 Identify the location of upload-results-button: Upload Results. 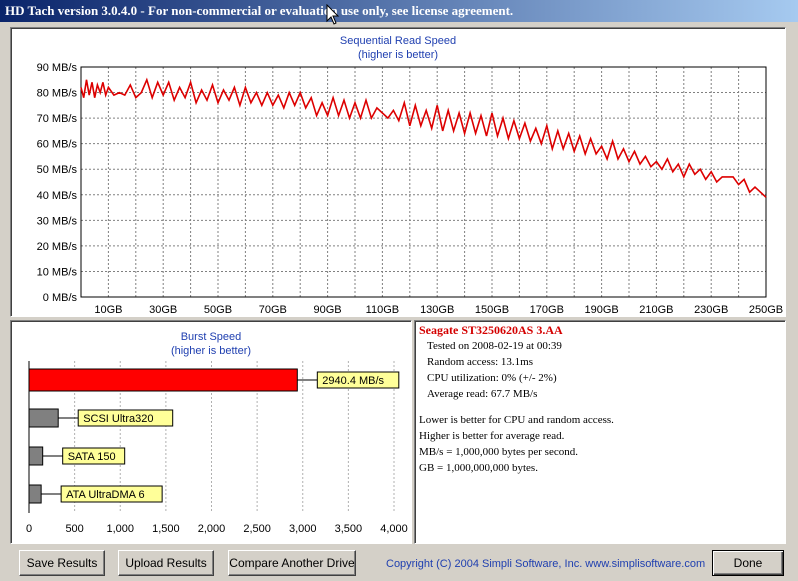
(166, 563).